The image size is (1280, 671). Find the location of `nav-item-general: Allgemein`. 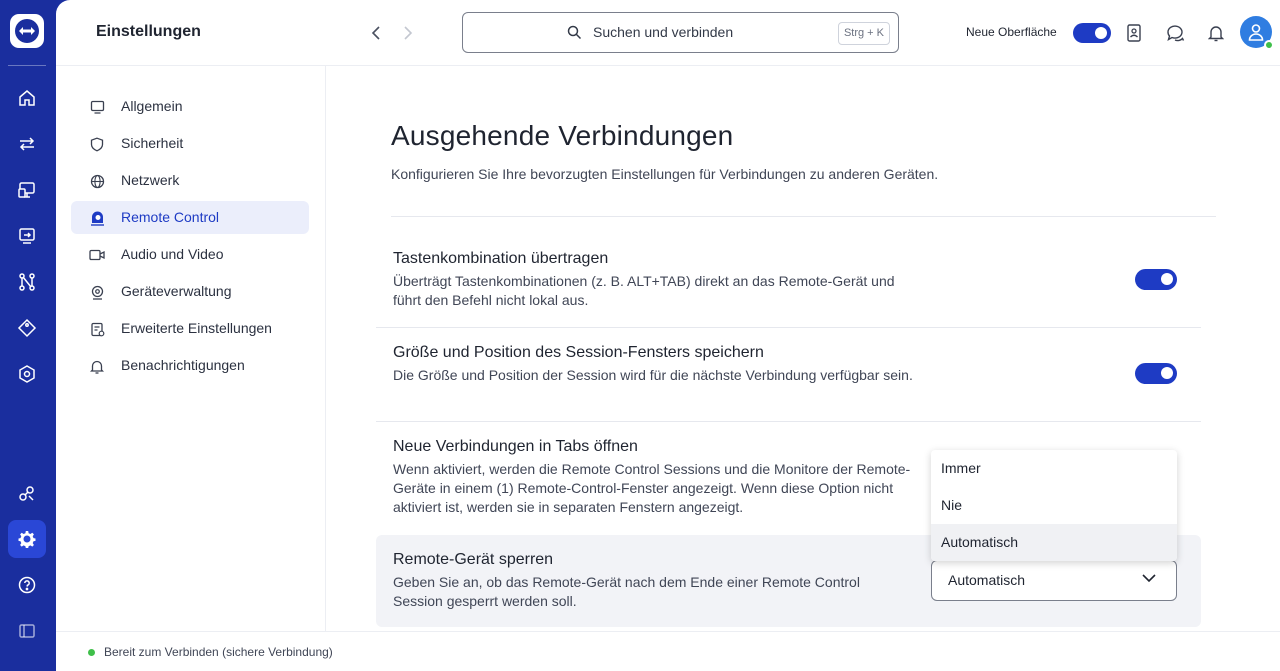

nav-item-general: Allgemein is located at coordinates (190, 106).